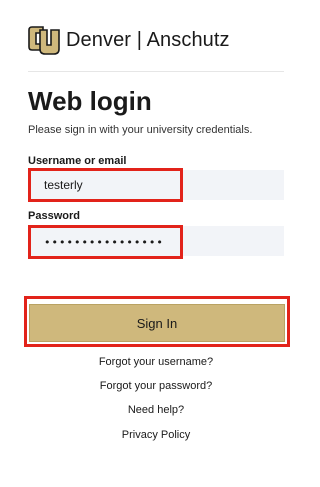  I want to click on brand-name: Denver | Anschutz, so click(148, 39).